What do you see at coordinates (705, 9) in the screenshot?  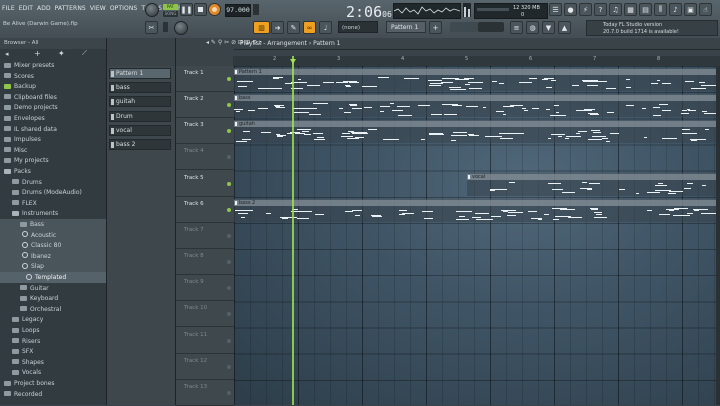 I see `info-button: ☝` at bounding box center [705, 9].